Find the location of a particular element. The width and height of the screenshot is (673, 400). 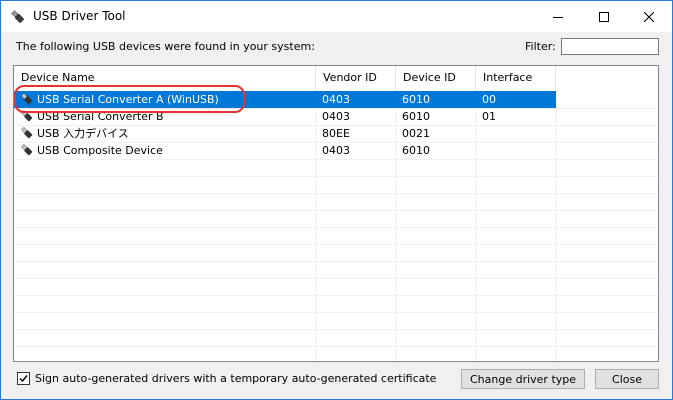

device-name-cell: USB 入力デバイス is located at coordinates (83, 133).